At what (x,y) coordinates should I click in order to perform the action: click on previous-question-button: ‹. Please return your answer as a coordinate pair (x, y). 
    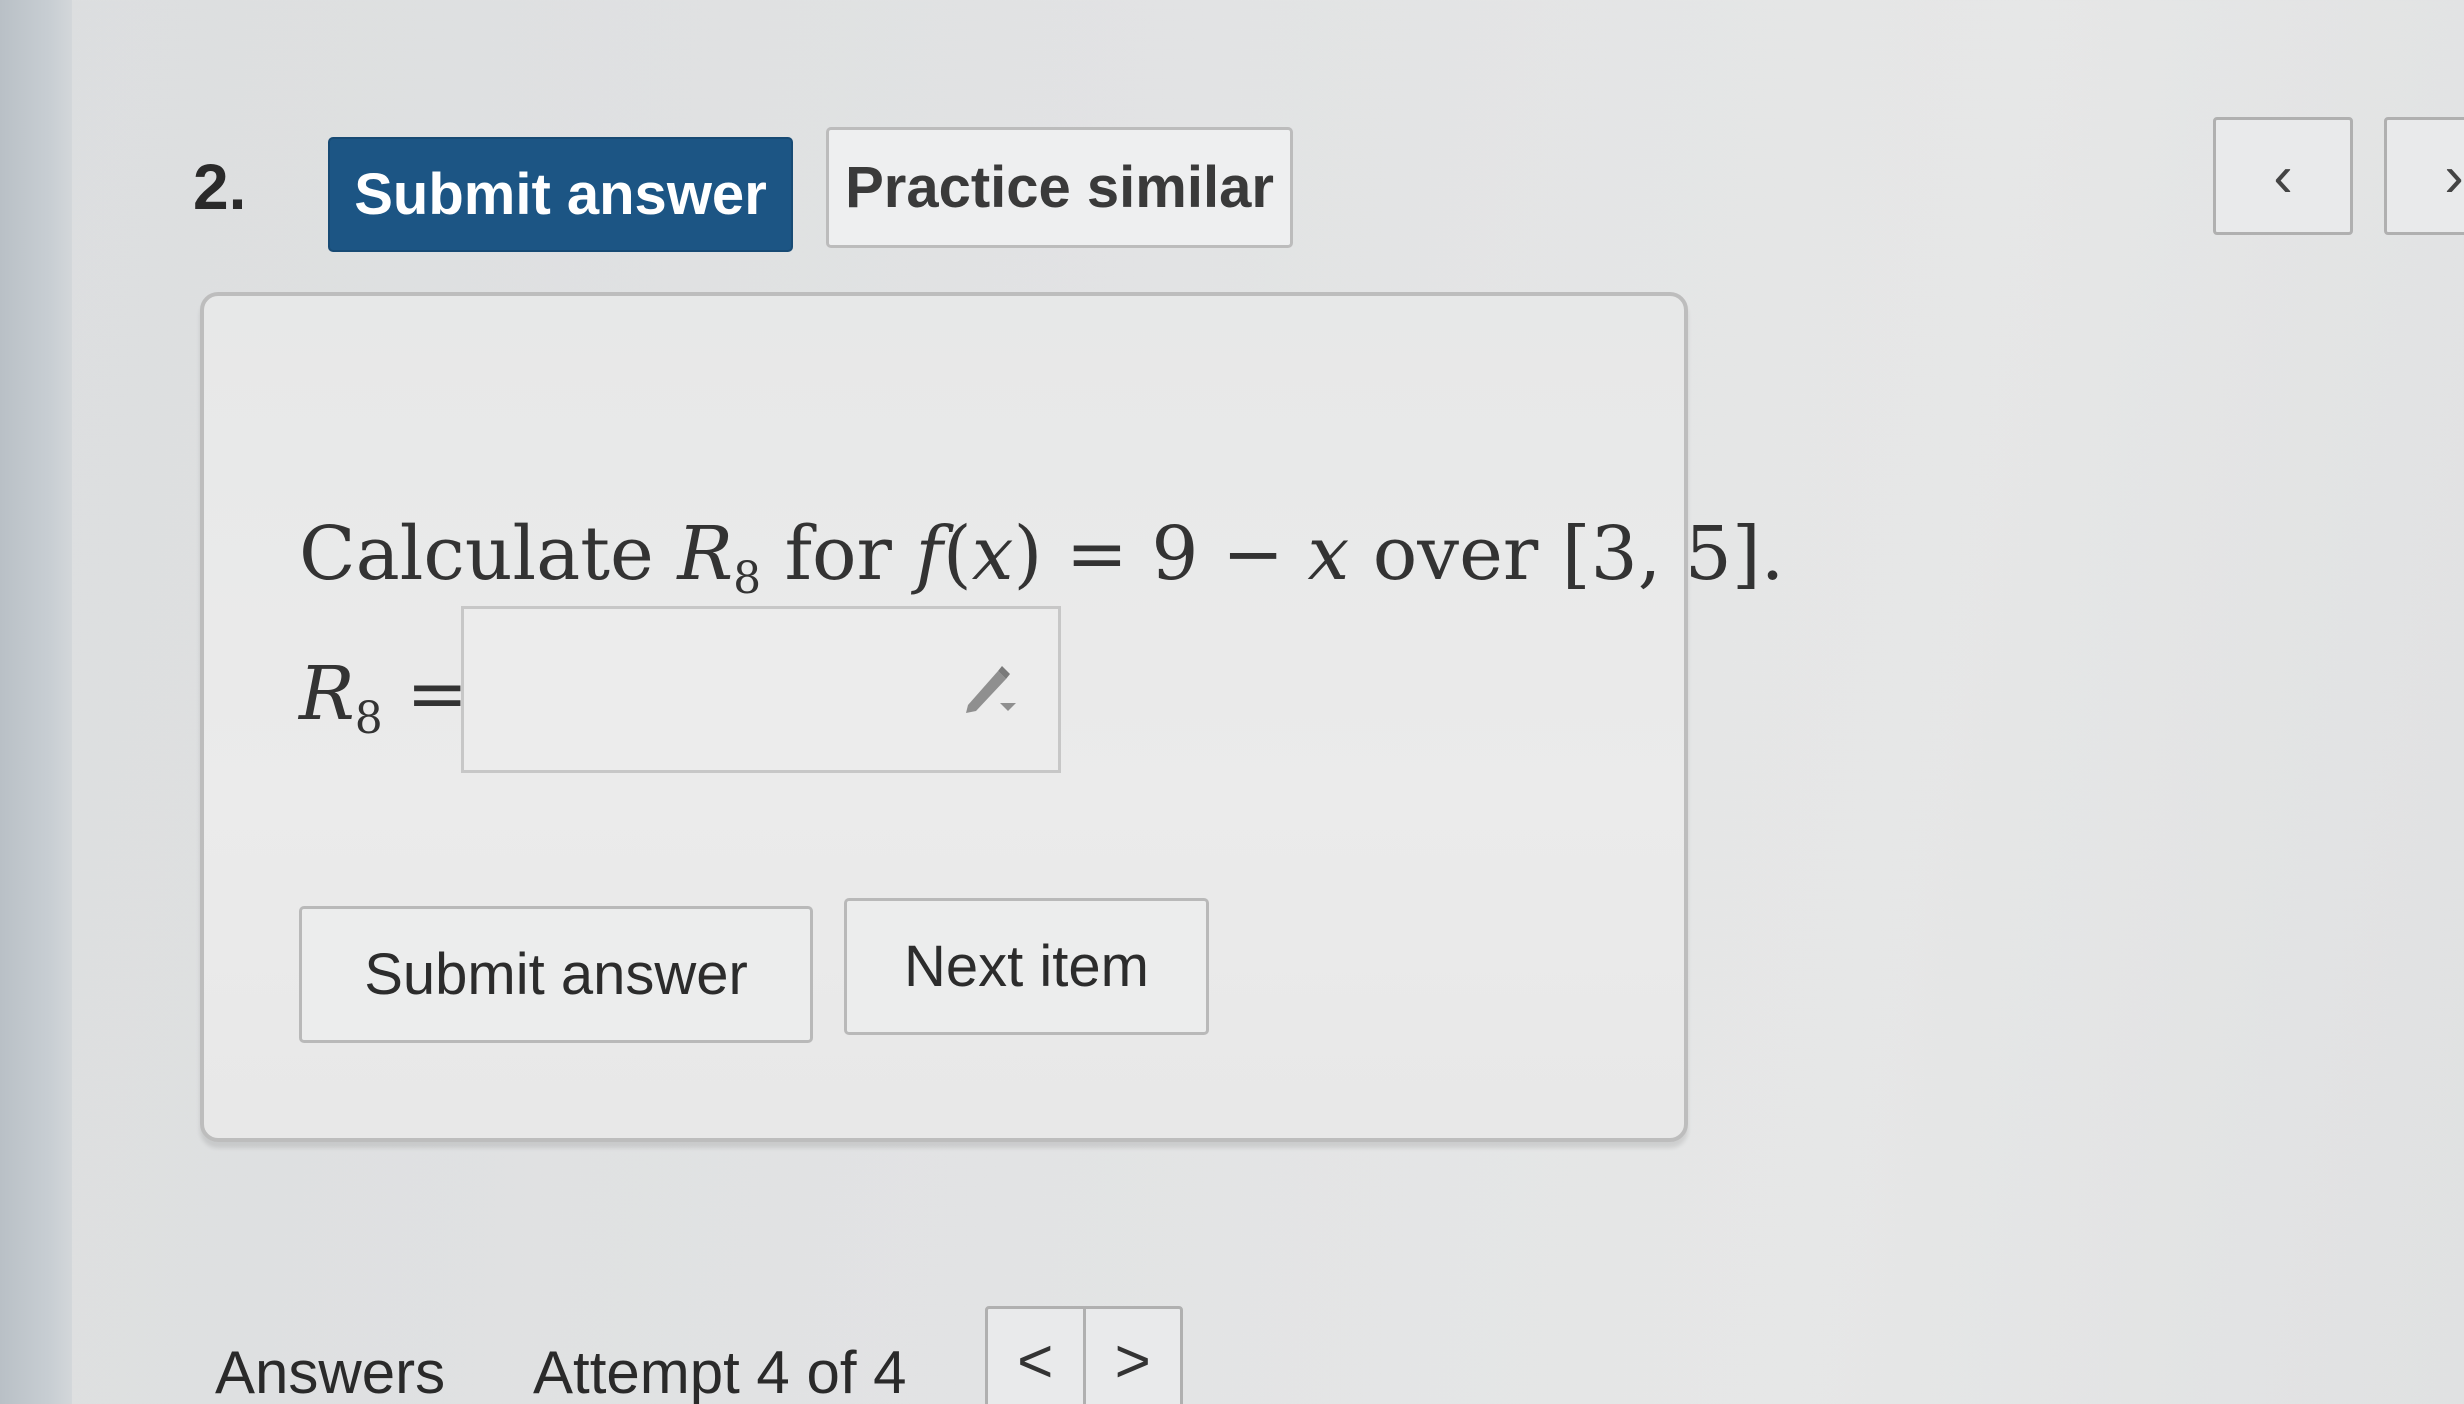
    Looking at the image, I should click on (2283, 176).